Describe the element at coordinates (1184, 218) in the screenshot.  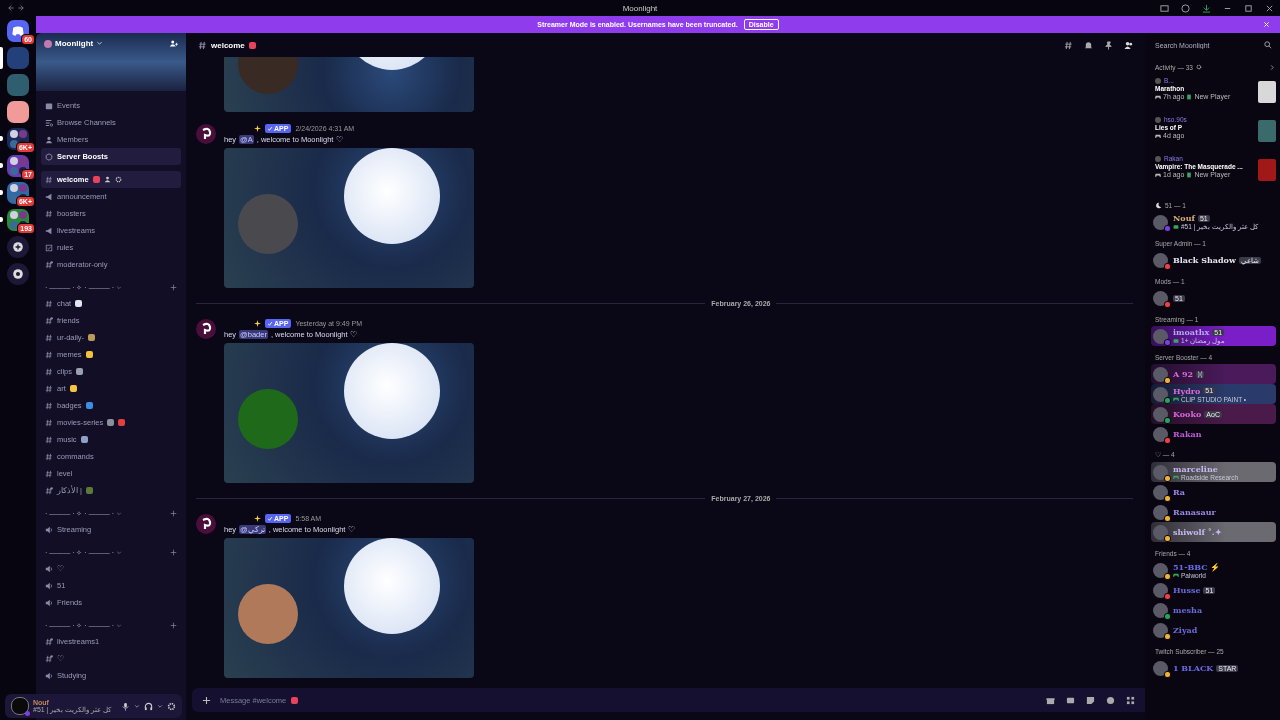
I see `member-name: Nouf` at that location.